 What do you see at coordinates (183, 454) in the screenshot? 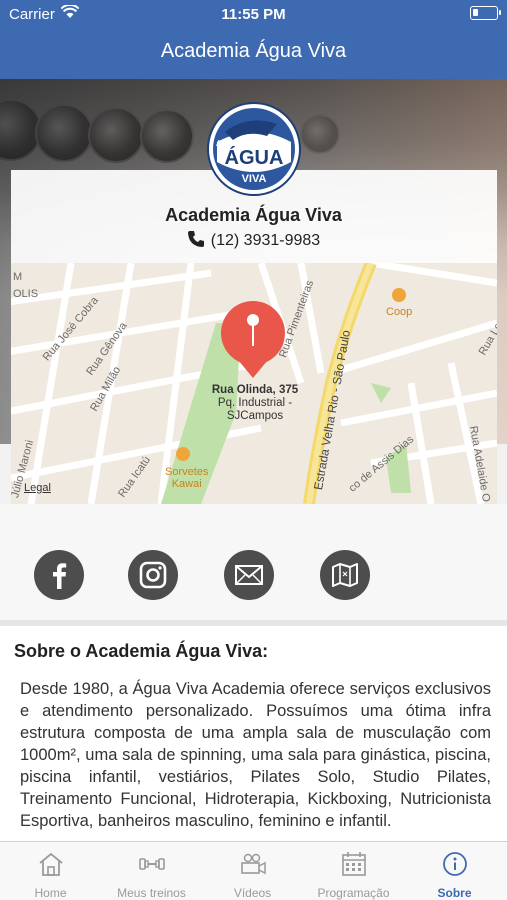
I see `food-marker-icon` at bounding box center [183, 454].